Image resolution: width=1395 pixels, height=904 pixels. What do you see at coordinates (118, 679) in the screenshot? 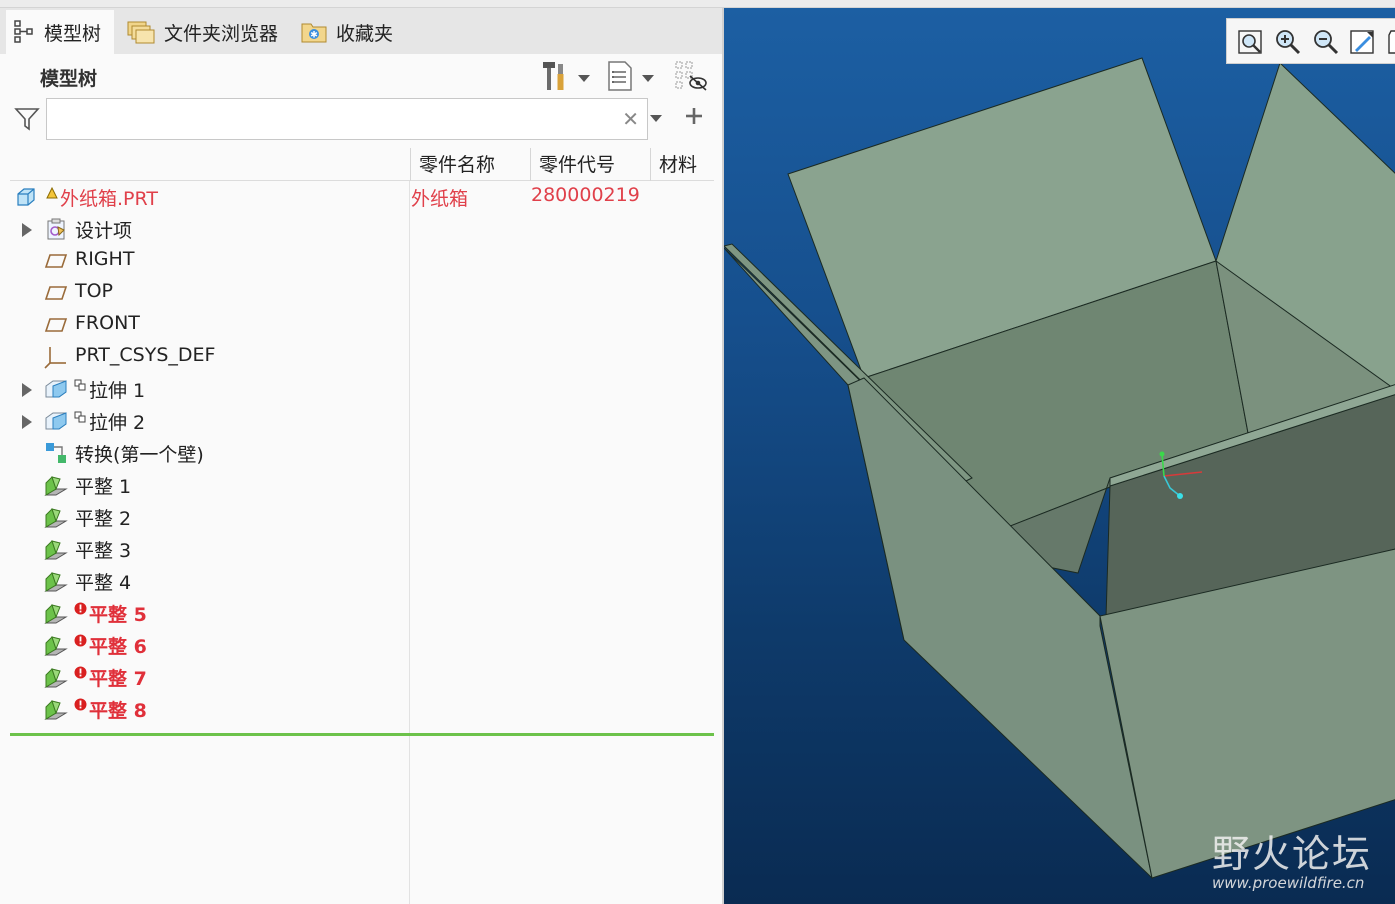
I see `tree-item-label: 平整 7` at bounding box center [118, 679].